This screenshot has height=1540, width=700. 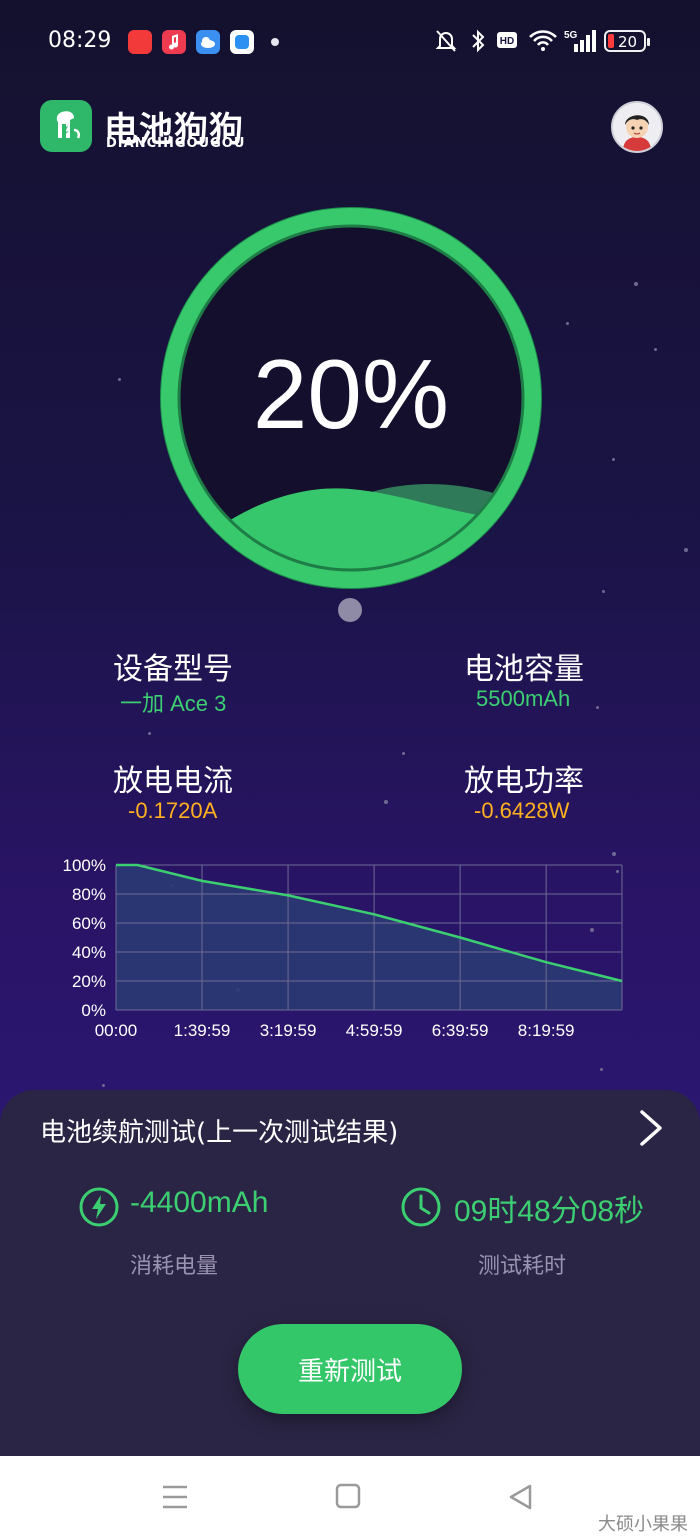 I want to click on svg-text: 5G, so click(x=571, y=35).